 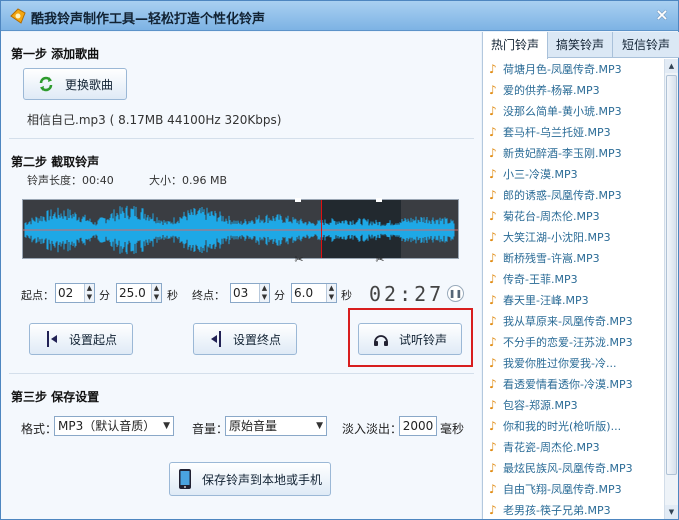 I want to click on ringtone-title: 套马杆-乌兰托娅.MP3, so click(x=557, y=132).